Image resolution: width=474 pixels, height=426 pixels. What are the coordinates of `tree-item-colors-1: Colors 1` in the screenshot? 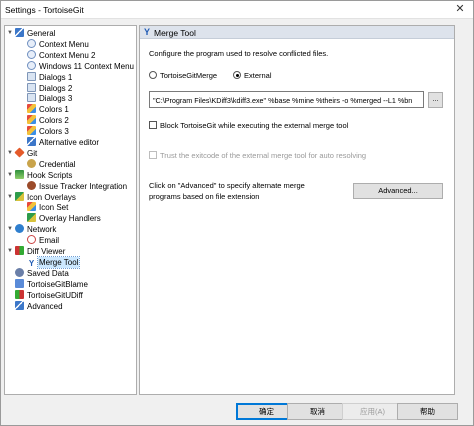 It's located at (48, 109).